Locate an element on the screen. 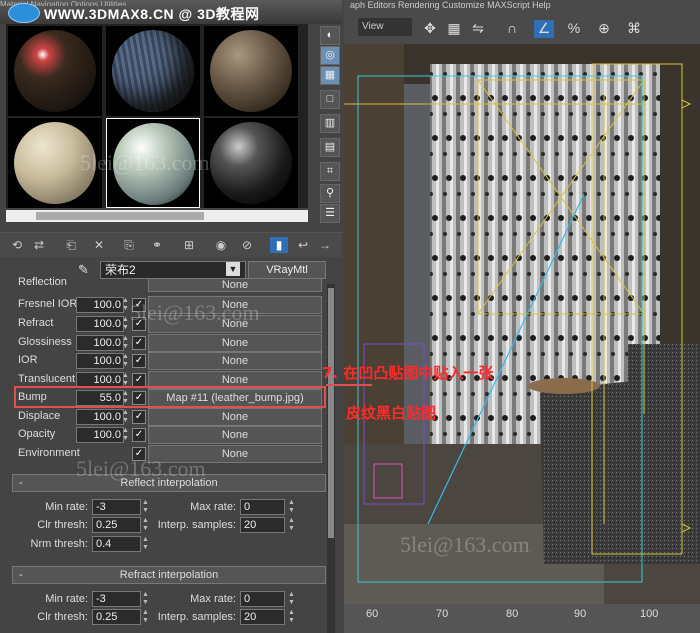  move-icon: ✥ is located at coordinates (430, 29).